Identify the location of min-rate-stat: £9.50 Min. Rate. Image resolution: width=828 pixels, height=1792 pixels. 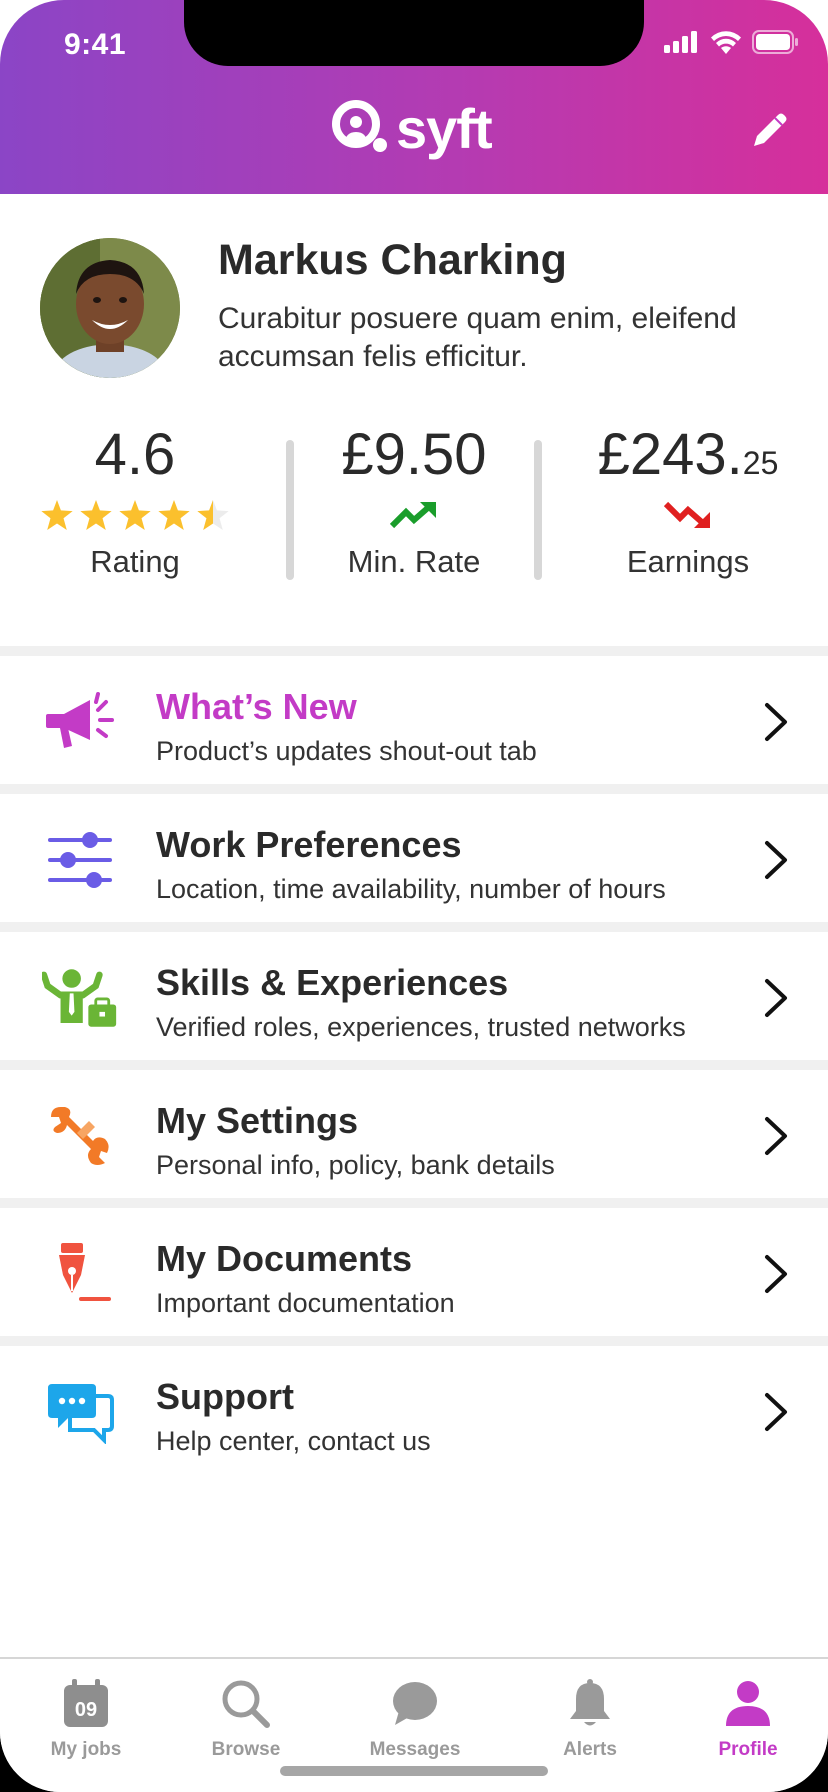
(414, 500).